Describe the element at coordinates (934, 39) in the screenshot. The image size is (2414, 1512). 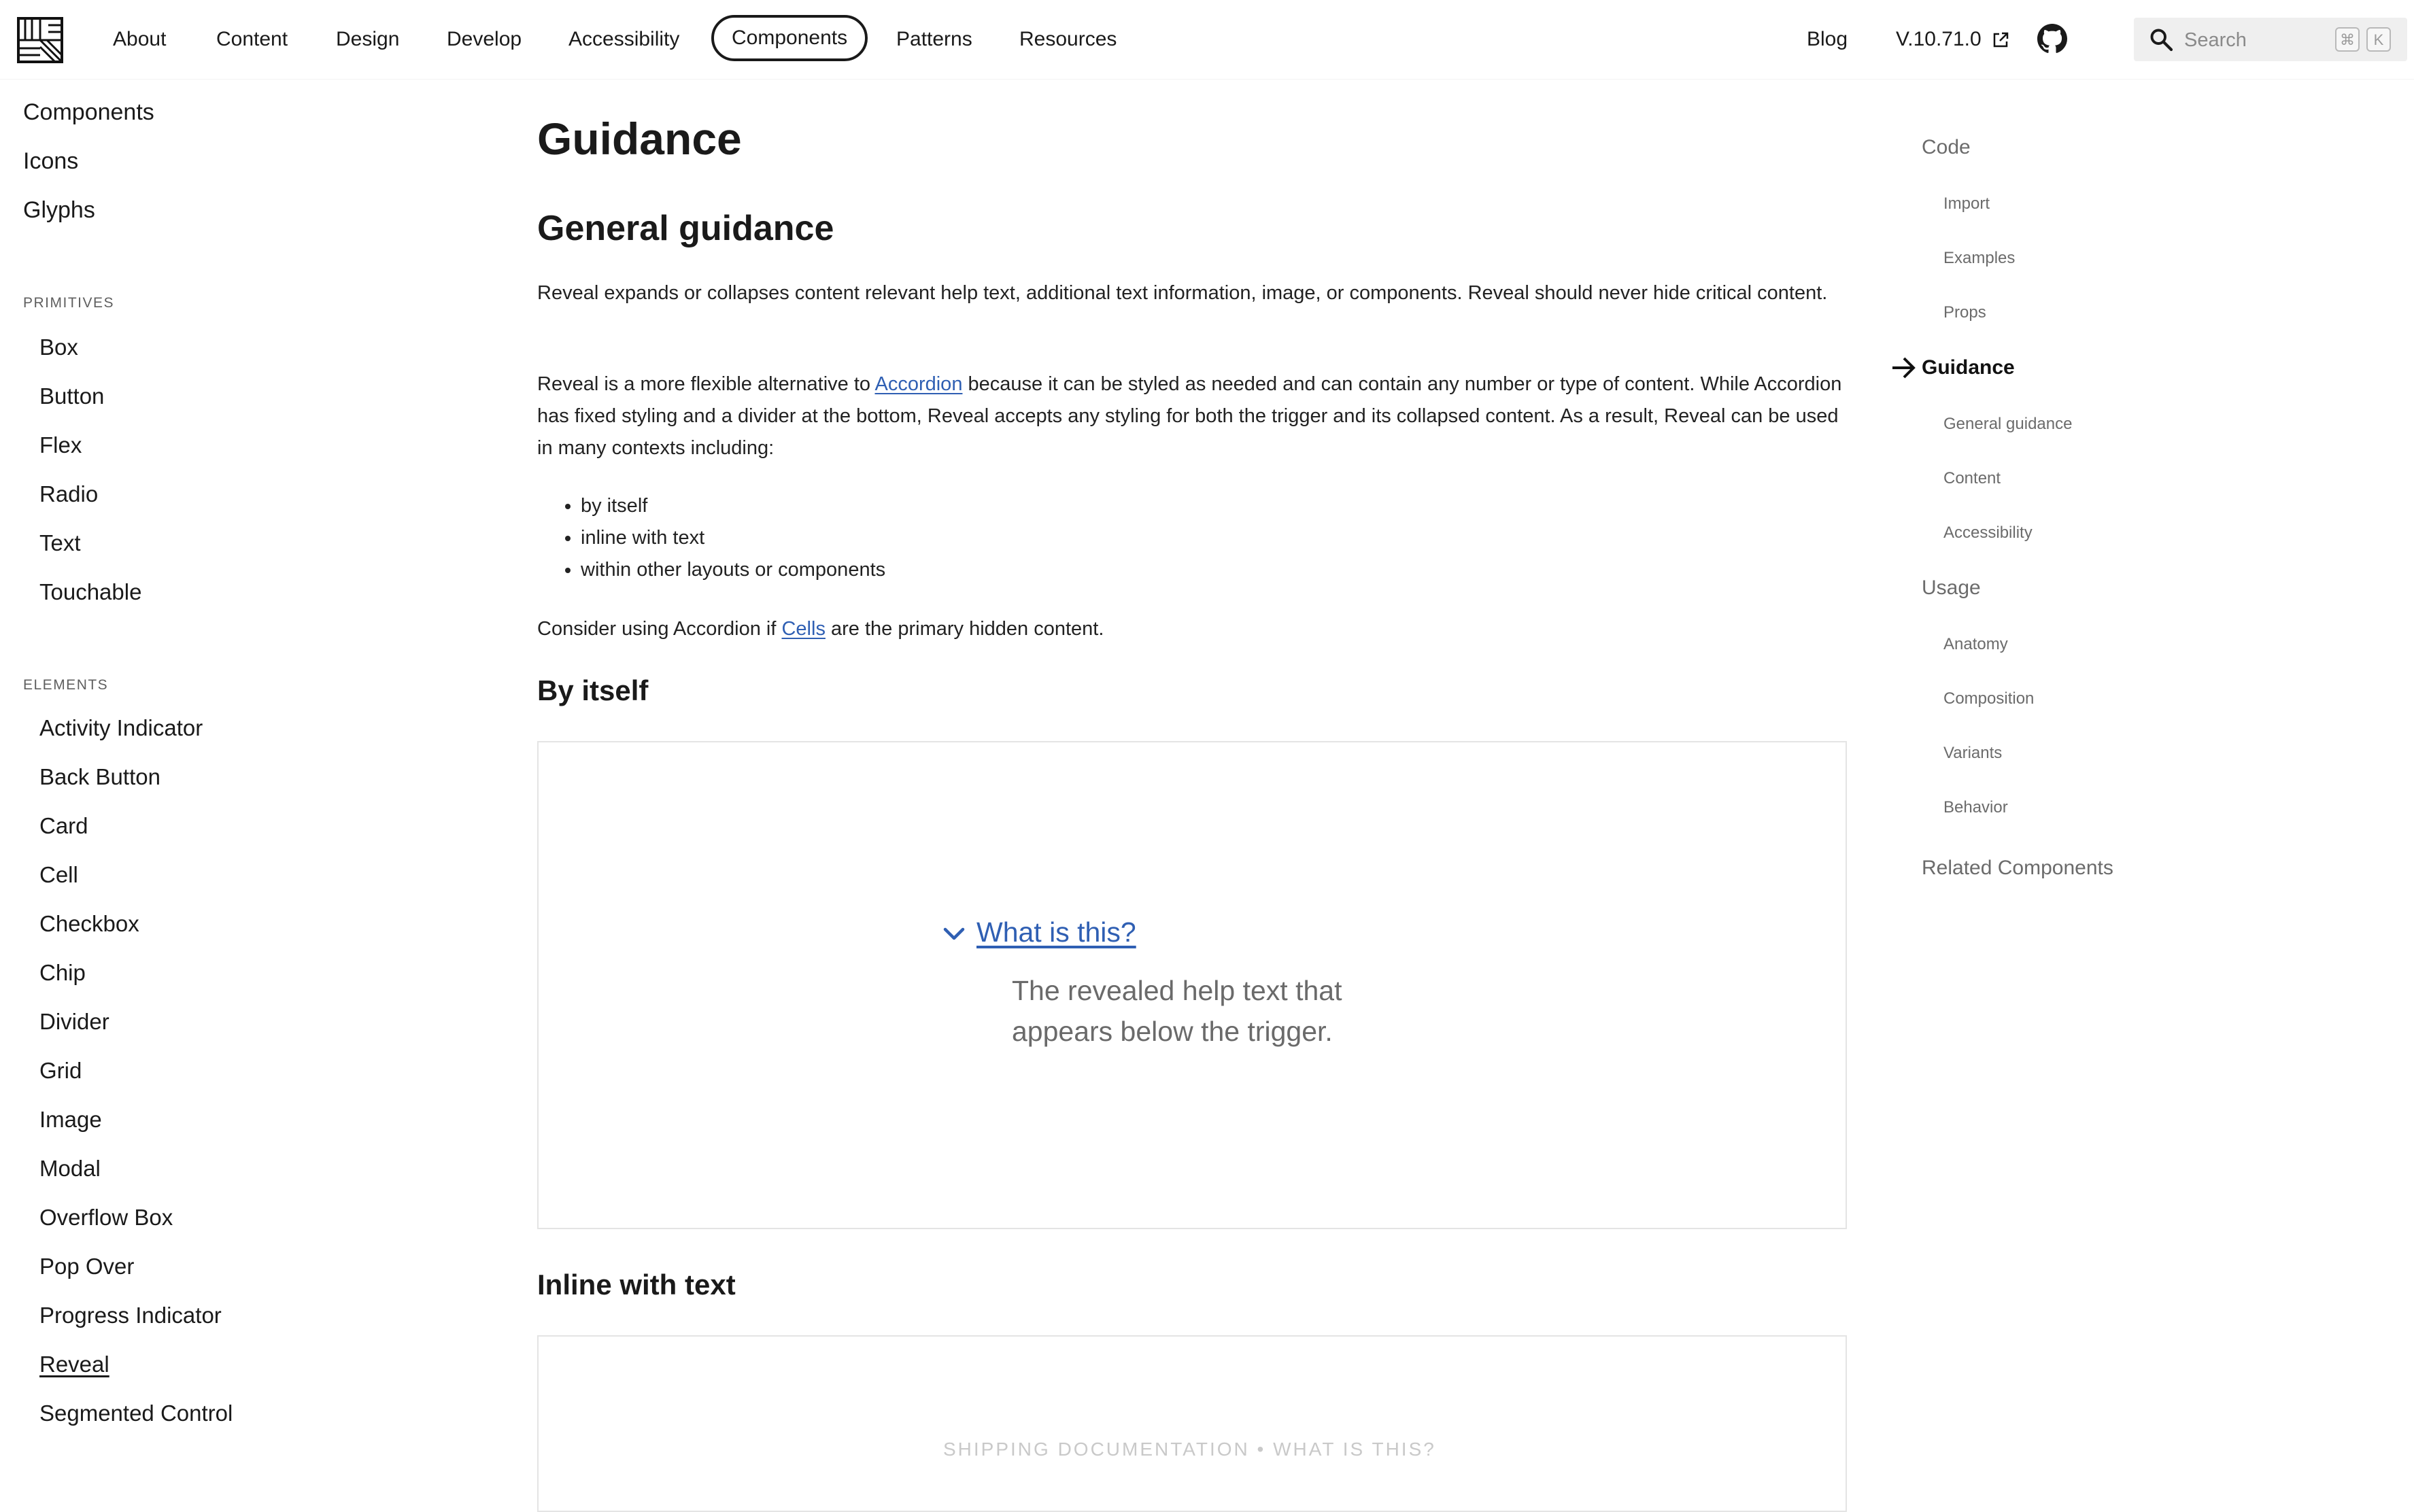
I see `nav-patterns: Patterns` at that location.